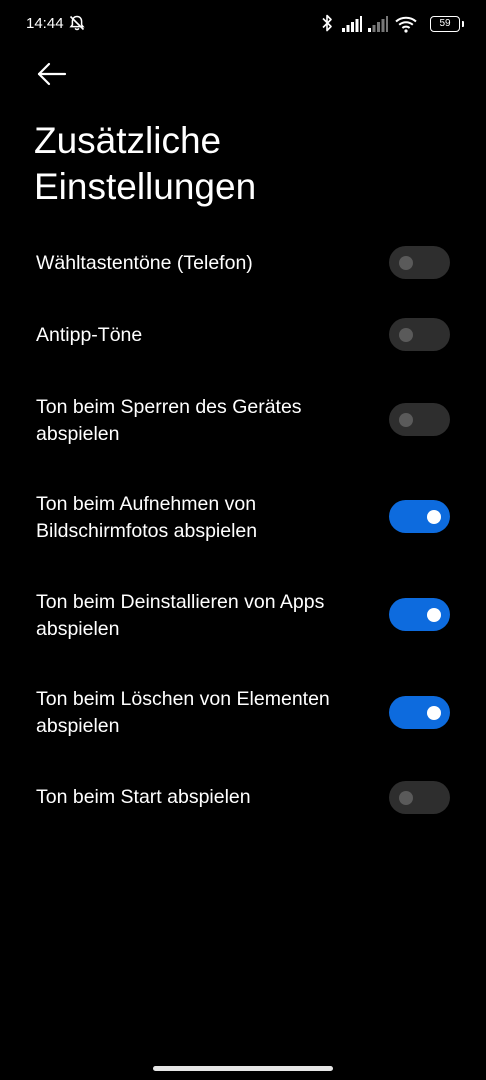  What do you see at coordinates (146, 504) in the screenshot?
I see `setting-label-line1: Ton beim Aufnehmen von` at bounding box center [146, 504].